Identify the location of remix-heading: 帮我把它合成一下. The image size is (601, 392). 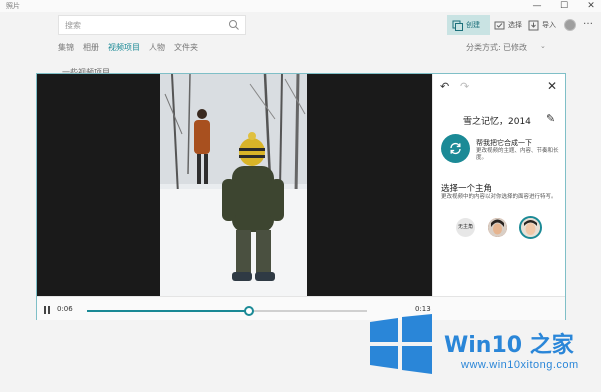
(504, 143).